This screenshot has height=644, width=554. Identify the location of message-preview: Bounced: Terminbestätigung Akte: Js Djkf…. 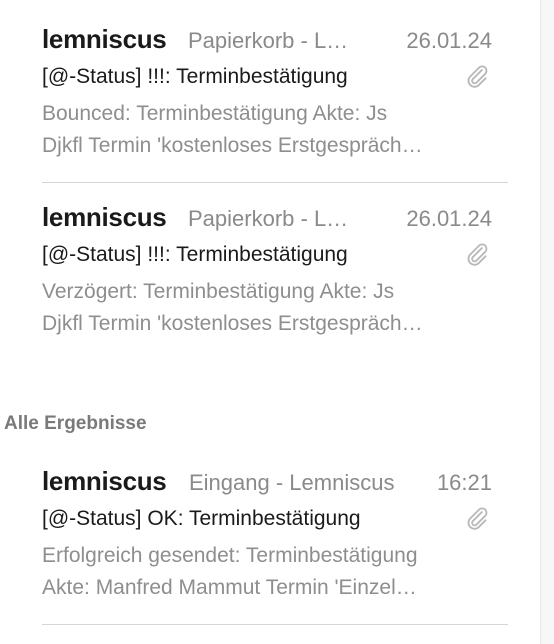
(267, 130).